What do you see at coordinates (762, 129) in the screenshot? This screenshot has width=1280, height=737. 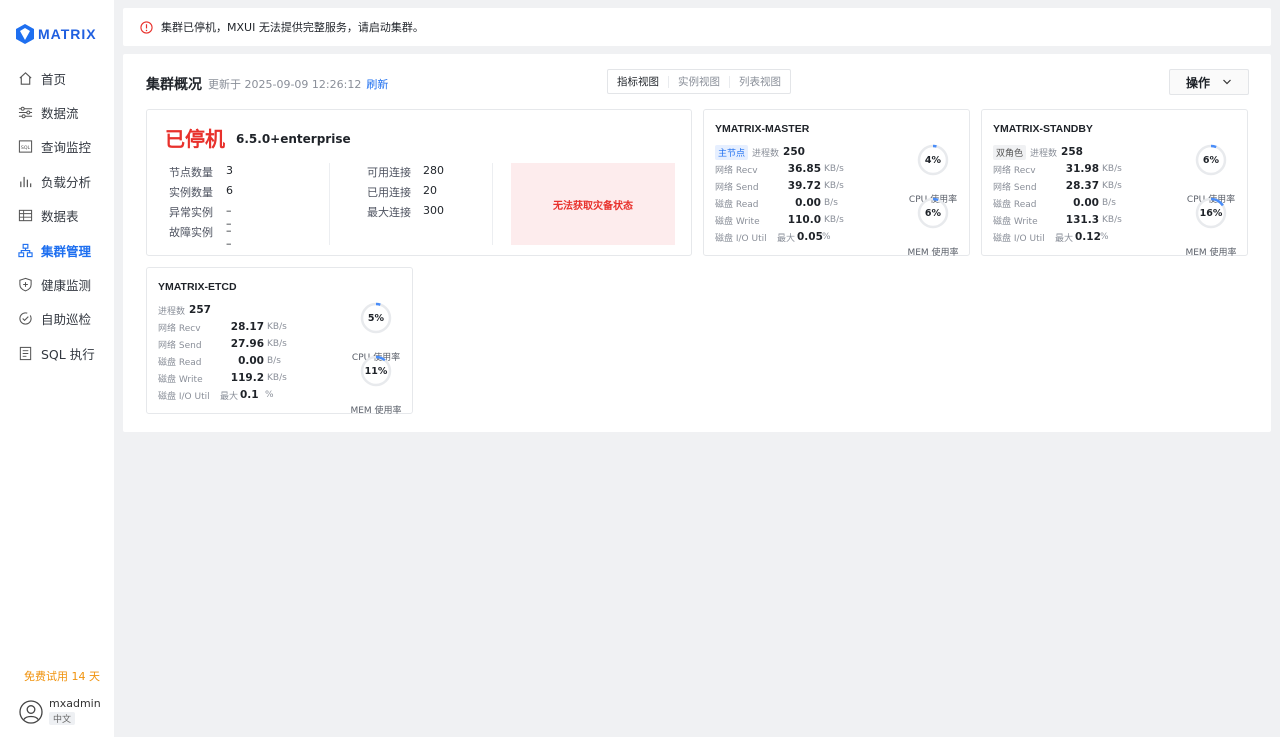 I see `node-name: YMATRIX-MASTER` at bounding box center [762, 129].